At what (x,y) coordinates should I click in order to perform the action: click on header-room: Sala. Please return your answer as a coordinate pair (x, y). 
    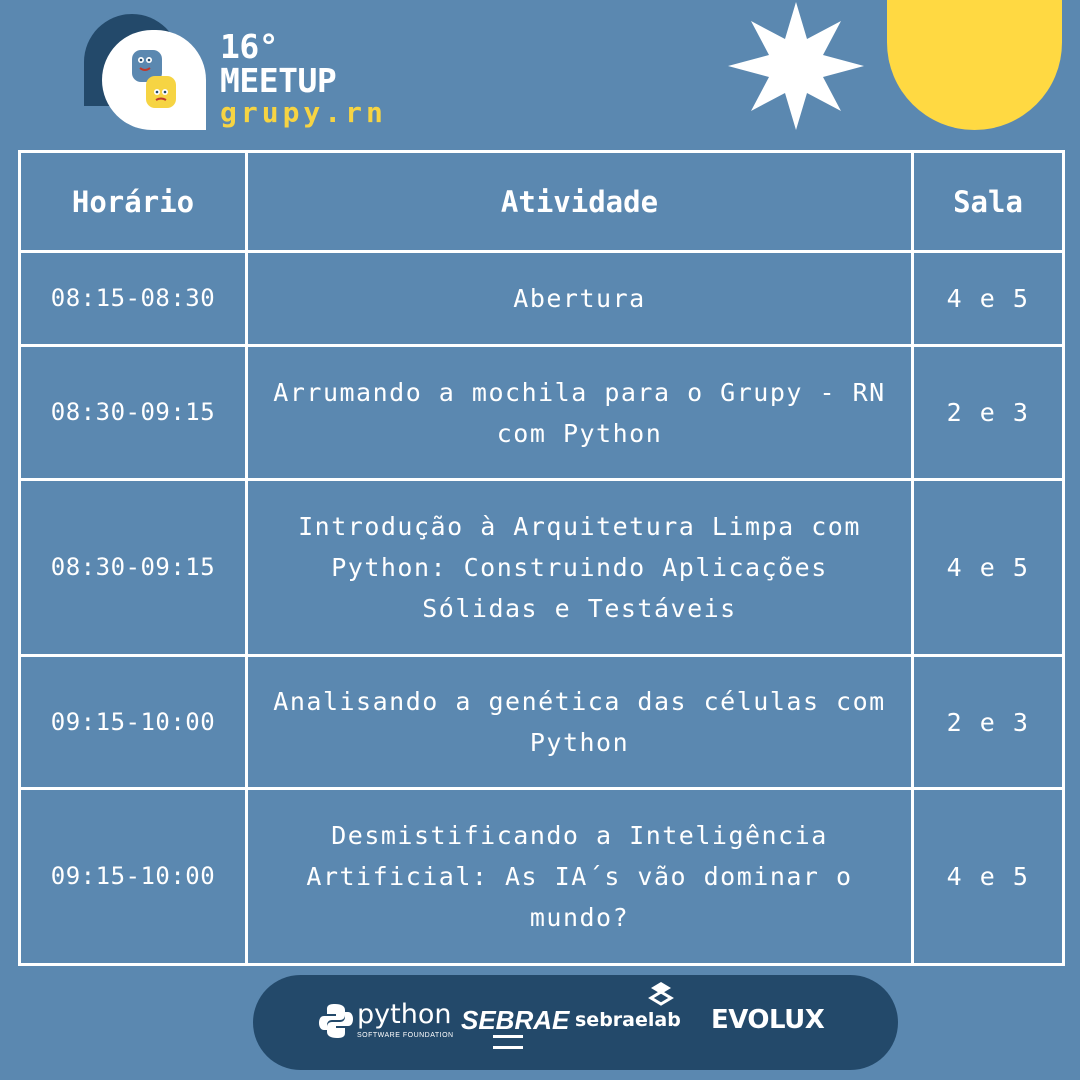
    Looking at the image, I should click on (988, 201).